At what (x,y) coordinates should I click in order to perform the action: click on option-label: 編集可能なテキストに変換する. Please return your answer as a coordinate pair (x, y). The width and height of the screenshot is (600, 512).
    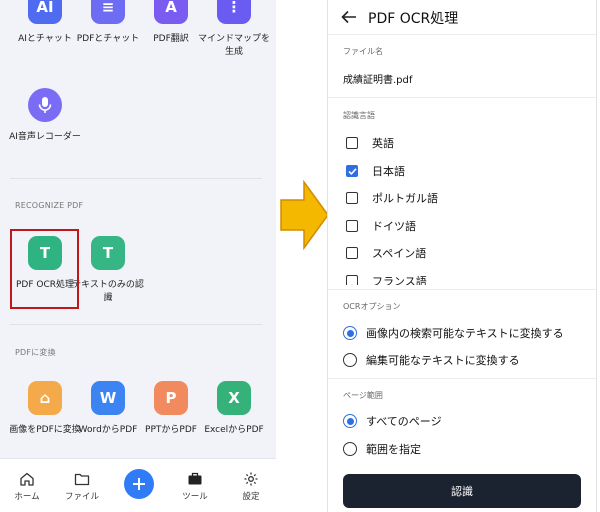
    Looking at the image, I should click on (443, 360).